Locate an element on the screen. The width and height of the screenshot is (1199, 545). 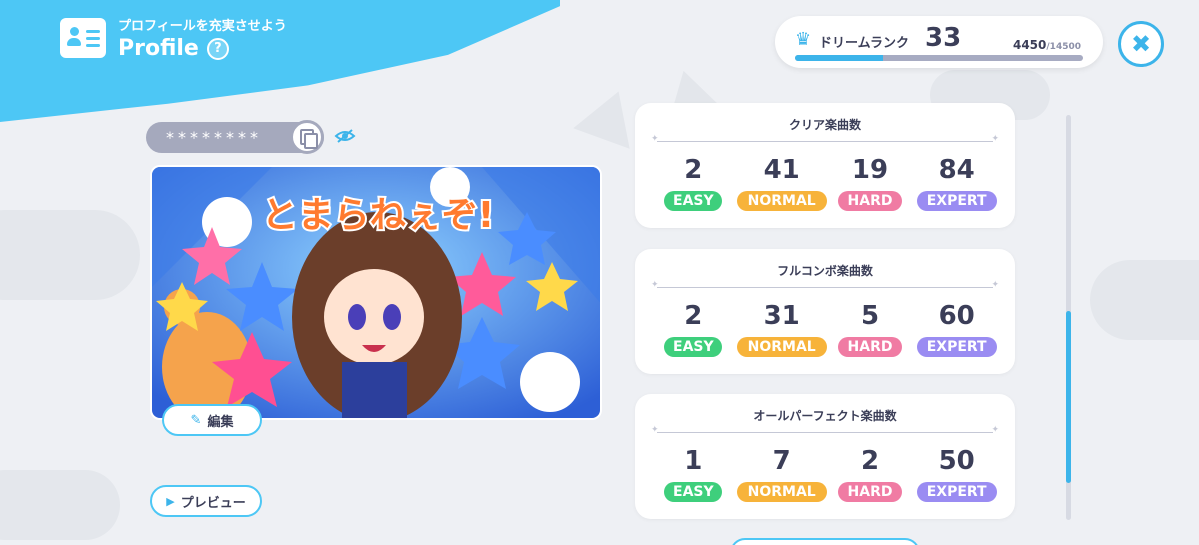
profile-header: プロフィールを充実させよう Profile ? is located at coordinates (173, 38).